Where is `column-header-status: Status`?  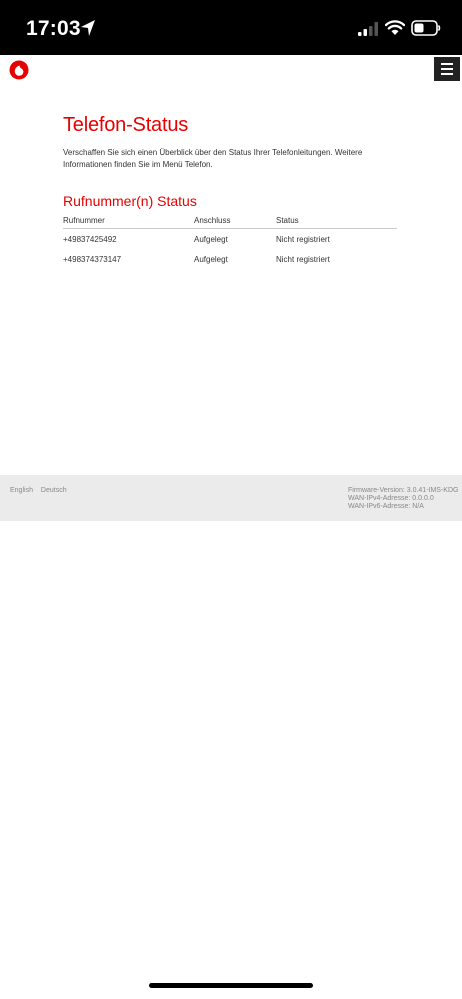
column-header-status: Status is located at coordinates (336, 221).